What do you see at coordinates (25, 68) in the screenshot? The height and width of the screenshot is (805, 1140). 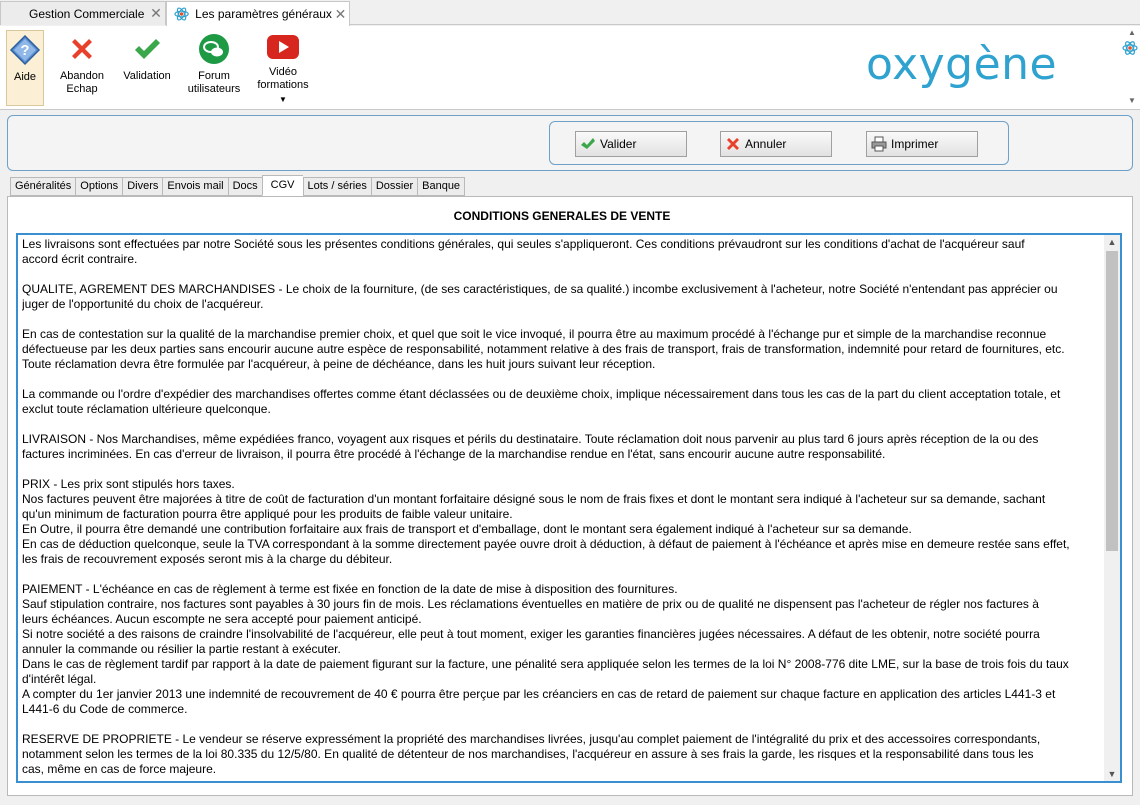 I see `aide-button: ? Aide` at bounding box center [25, 68].